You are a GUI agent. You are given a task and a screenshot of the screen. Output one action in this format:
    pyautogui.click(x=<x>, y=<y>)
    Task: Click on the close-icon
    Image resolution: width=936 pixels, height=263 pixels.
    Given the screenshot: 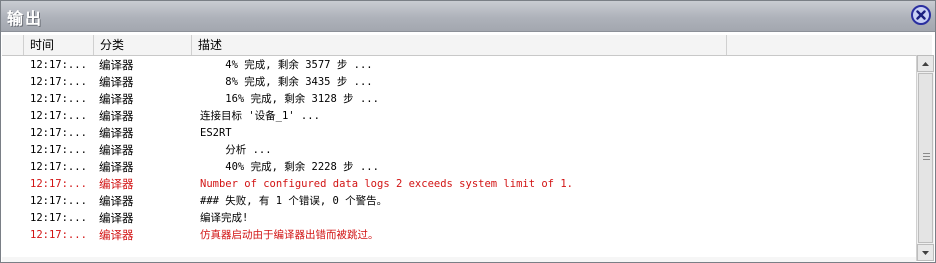 What is the action you would take?
    pyautogui.click(x=921, y=15)
    